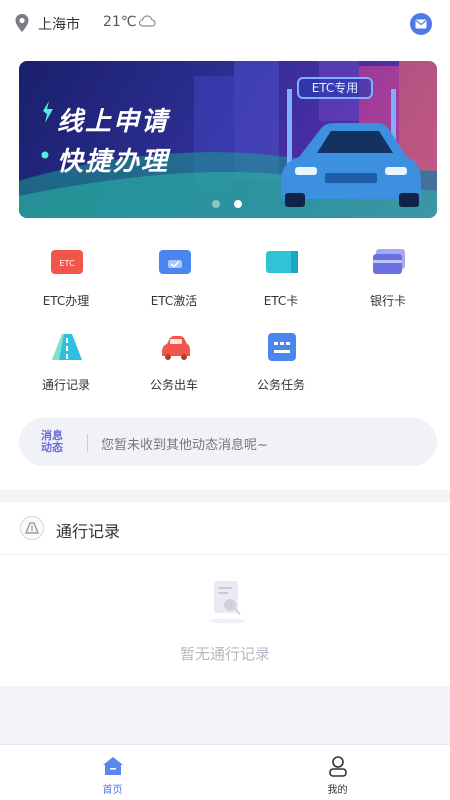 This screenshot has width=450, height=800. I want to click on menu-label: ETC卡, so click(281, 301).